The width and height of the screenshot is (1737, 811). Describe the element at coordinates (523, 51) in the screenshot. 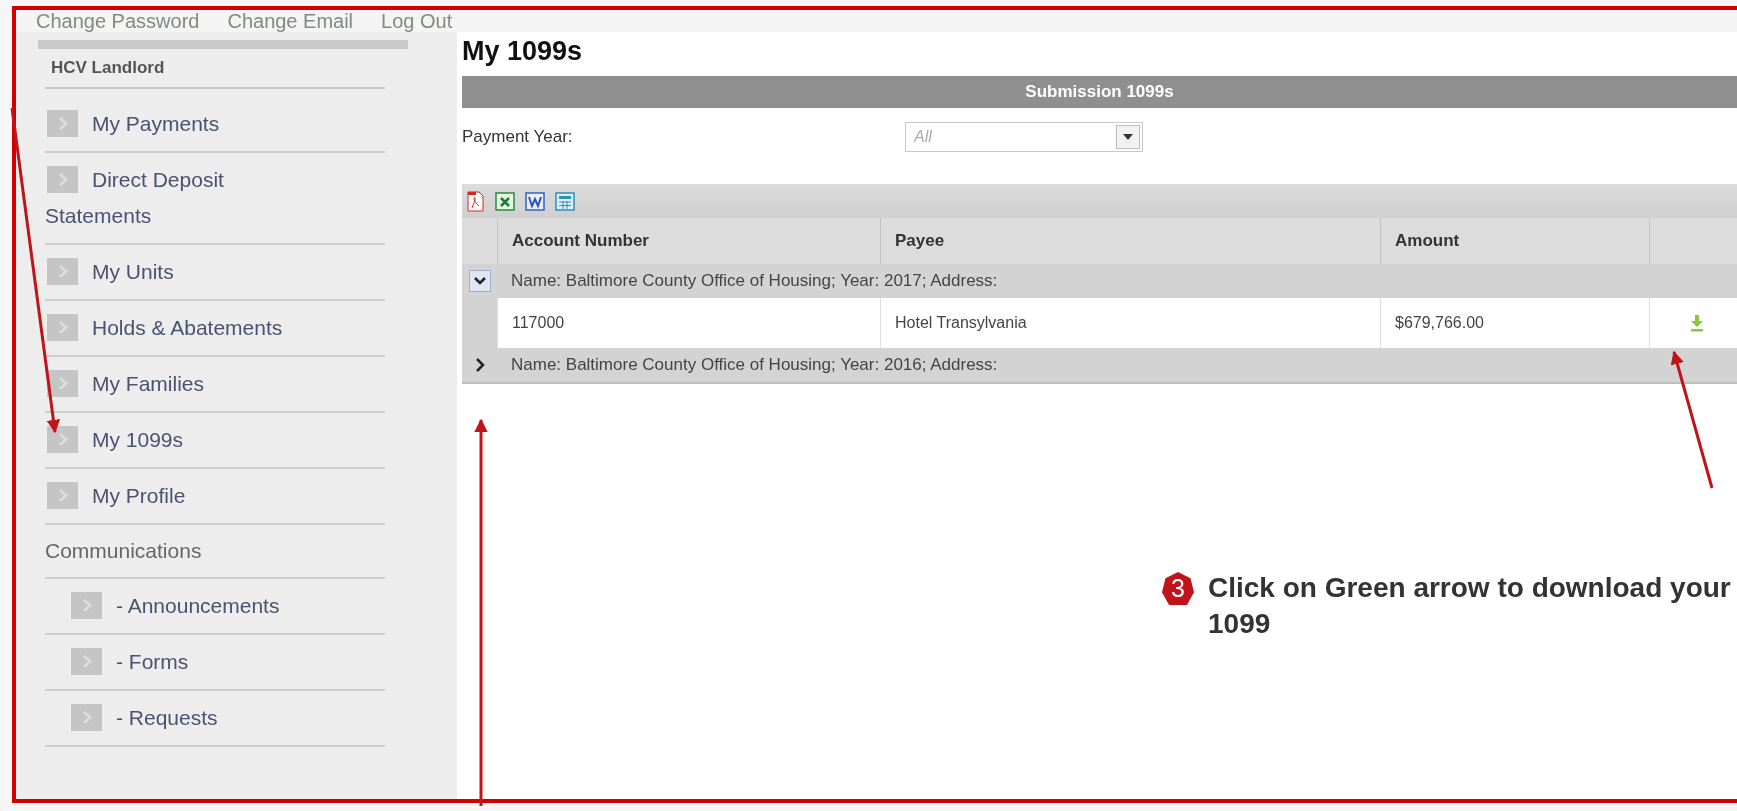

I see `page-title: My 1099s` at that location.